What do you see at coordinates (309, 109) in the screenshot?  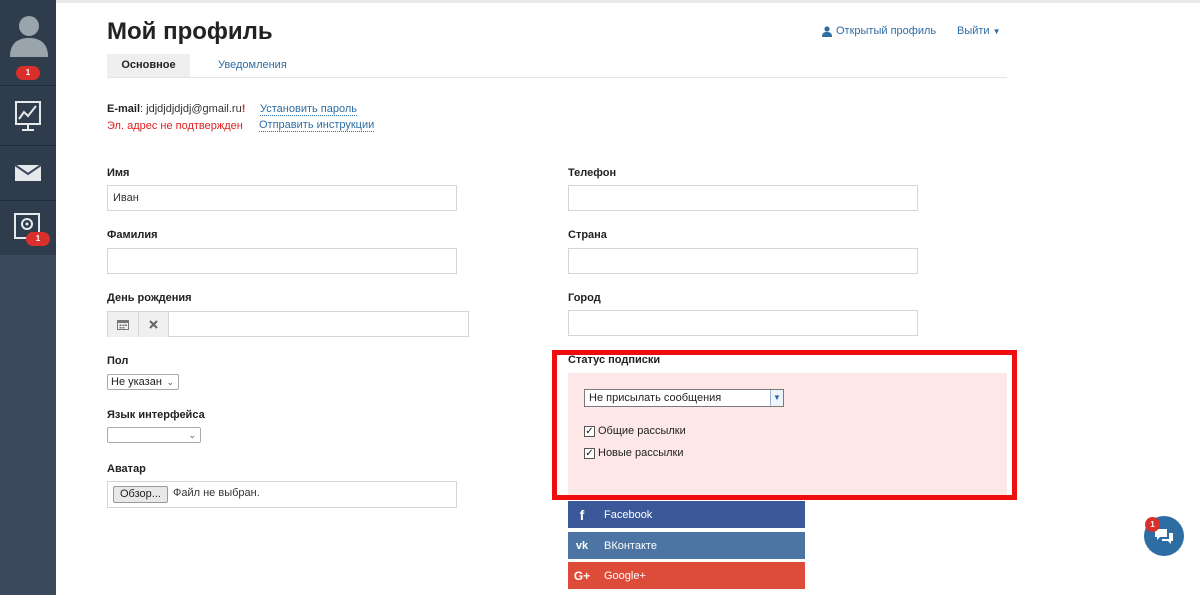 I see `set-password-link: Установить пароль` at bounding box center [309, 109].